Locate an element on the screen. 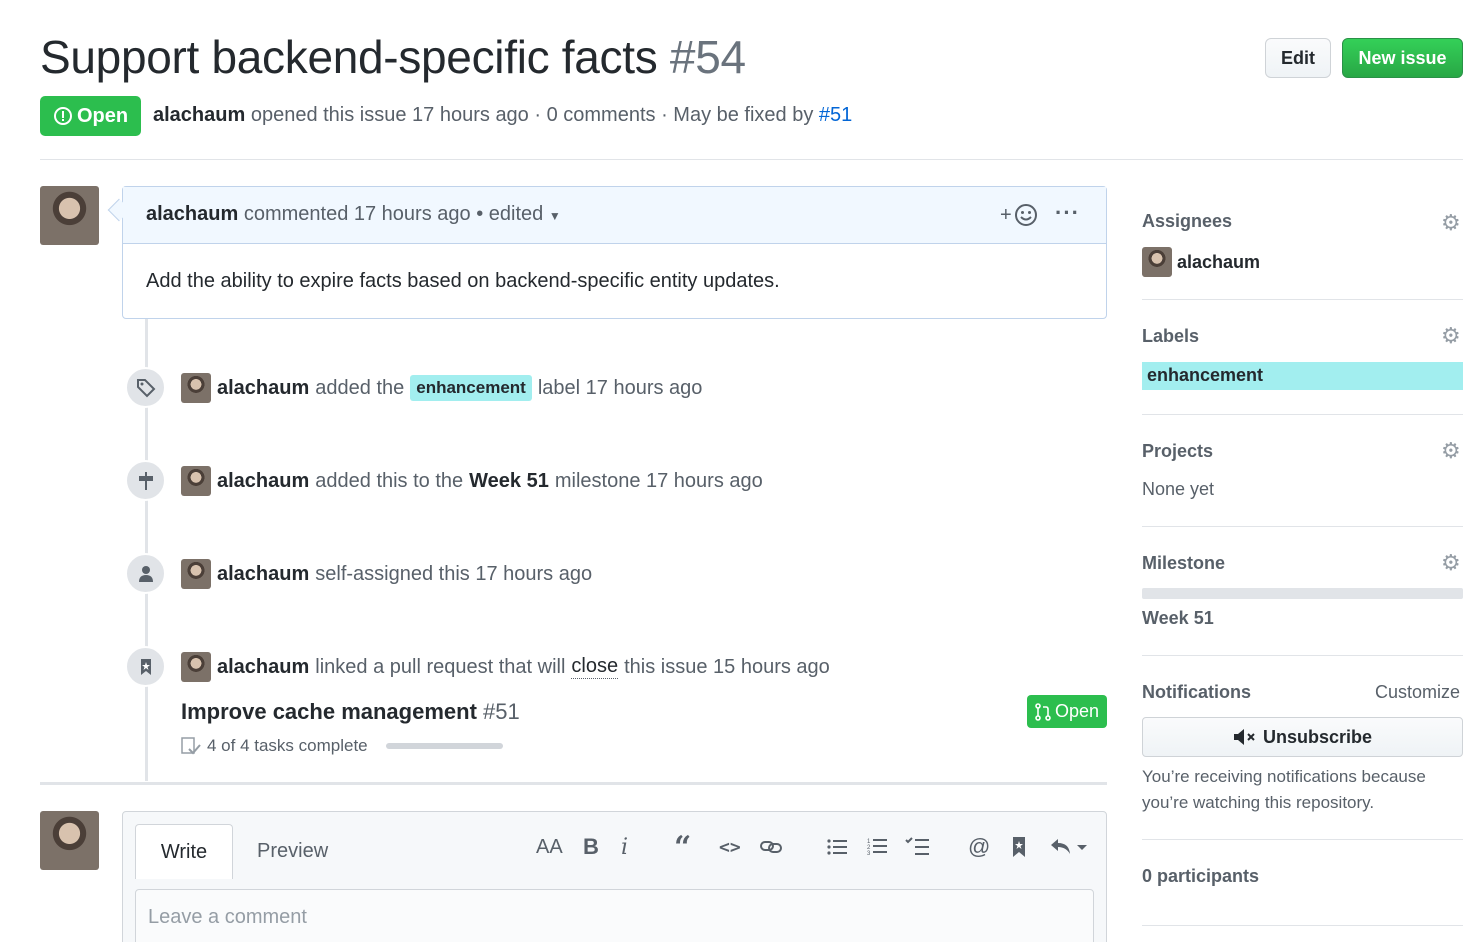 This screenshot has height=942, width=1480. milestone-heading: Milestone is located at coordinates (1183, 563).